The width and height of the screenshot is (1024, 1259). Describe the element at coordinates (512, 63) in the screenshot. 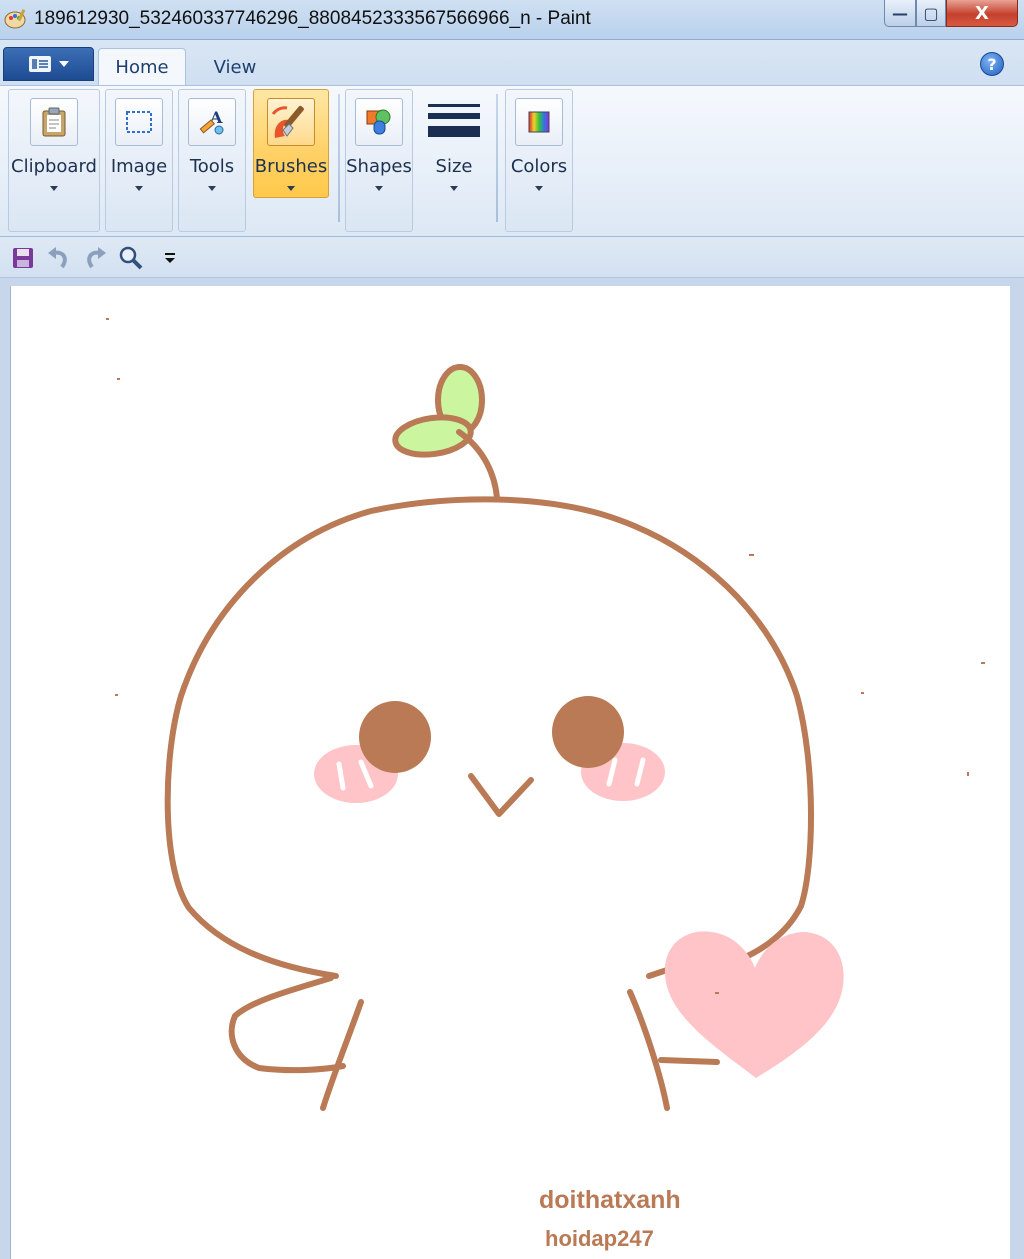

I see `ribbon-tab-strip: Home View ?` at that location.